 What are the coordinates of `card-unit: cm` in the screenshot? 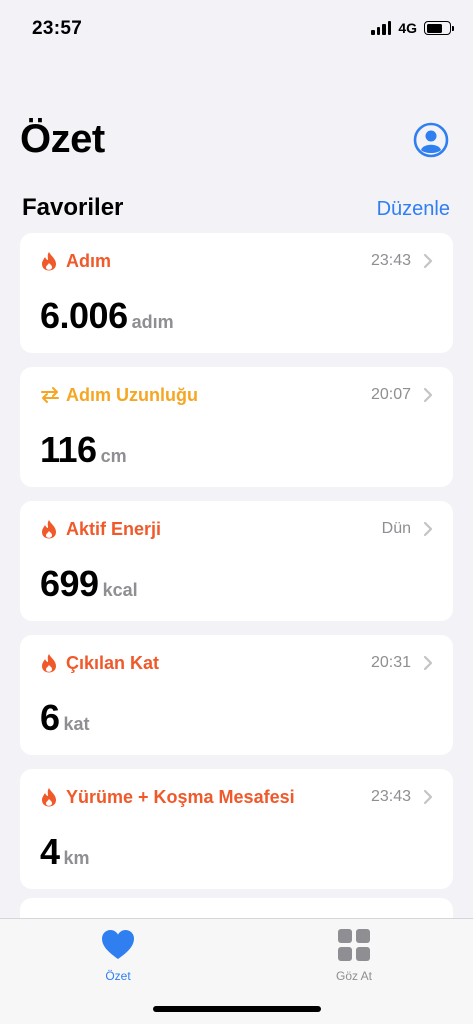 It's located at (113, 456).